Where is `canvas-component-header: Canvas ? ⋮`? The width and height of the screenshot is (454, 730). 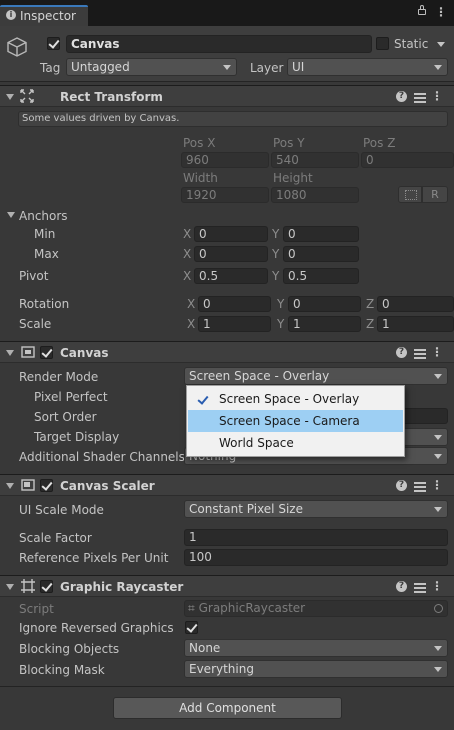
canvas-component-header: Canvas ? ⋮ is located at coordinates (227, 352).